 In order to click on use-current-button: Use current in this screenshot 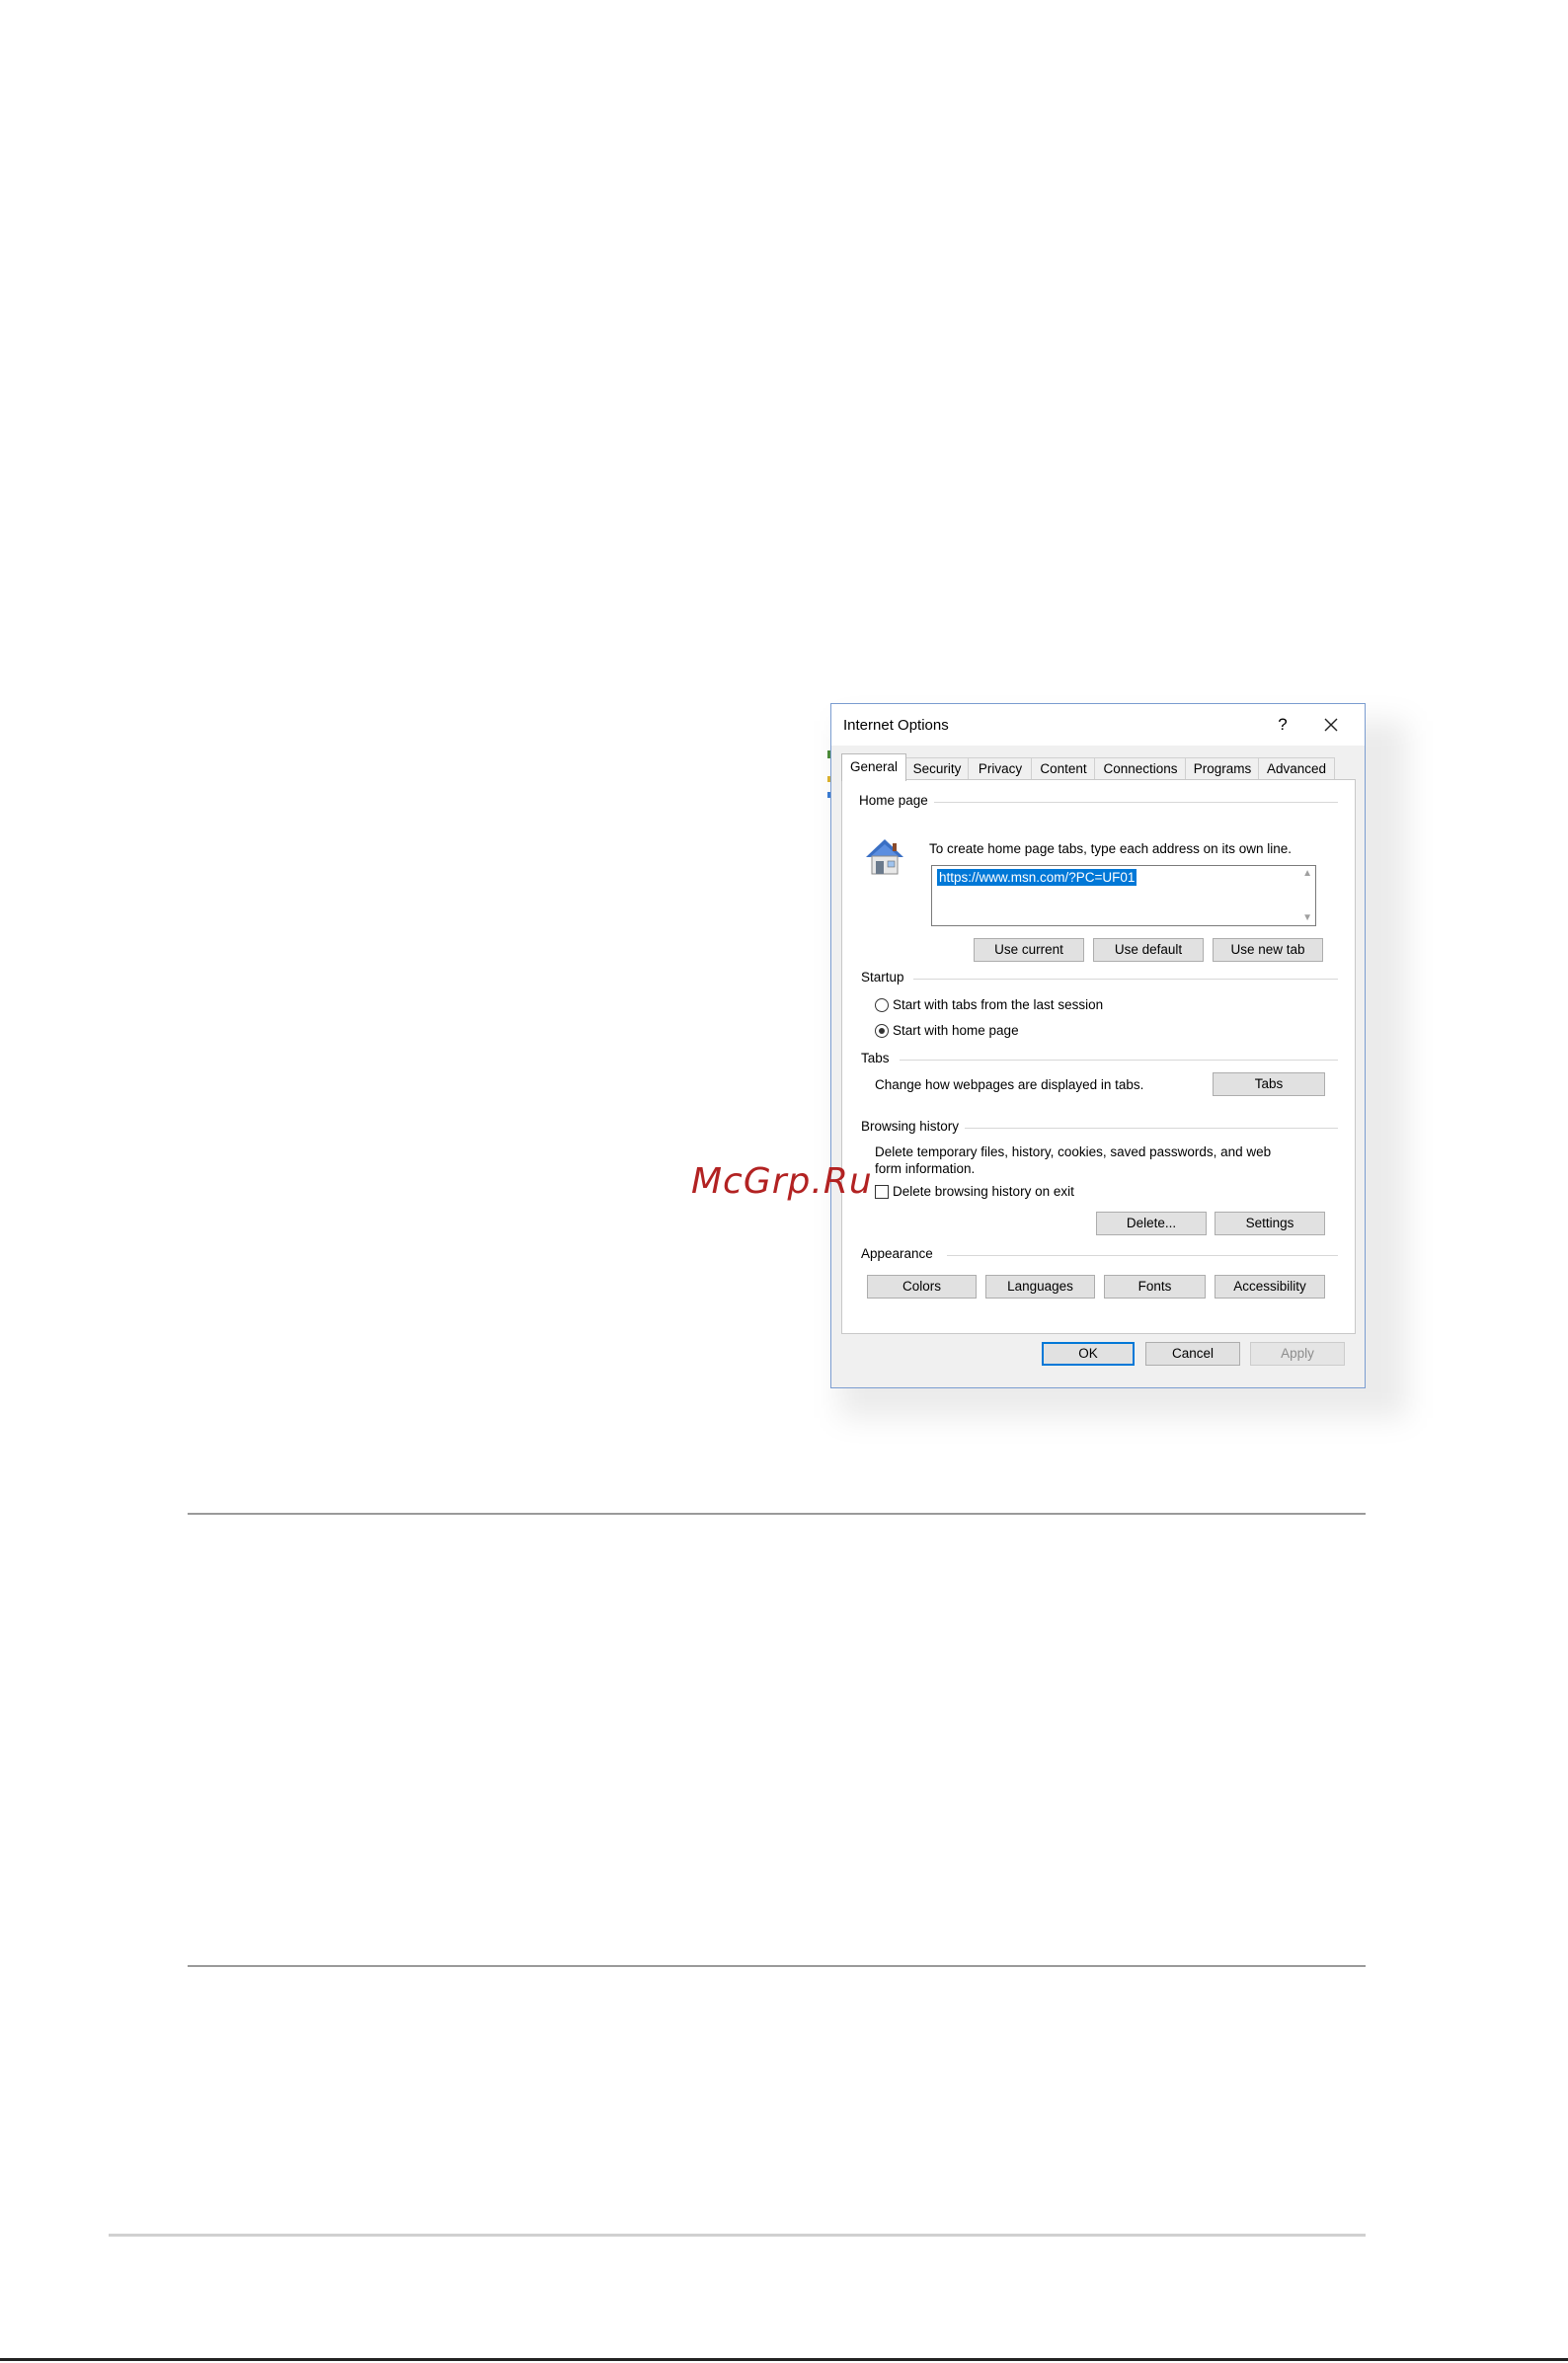, I will do `click(1029, 950)`.